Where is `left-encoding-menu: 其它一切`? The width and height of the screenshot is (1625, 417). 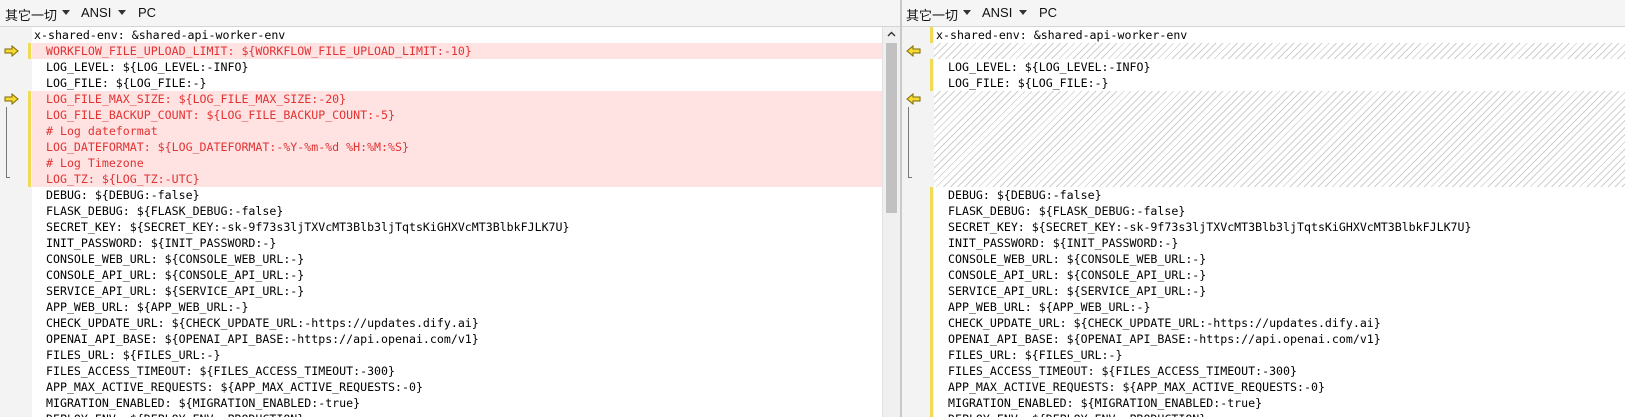 left-encoding-menu: 其它一切 is located at coordinates (31, 14).